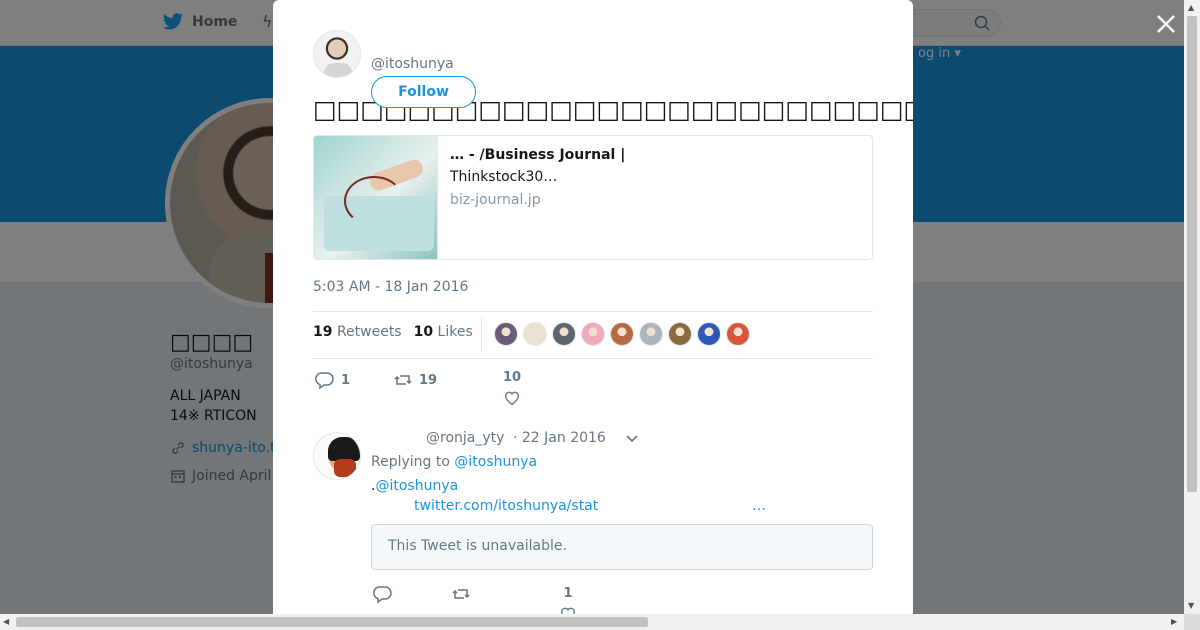  Describe the element at coordinates (374, 201) in the screenshot. I see `card-image-tube` at that location.